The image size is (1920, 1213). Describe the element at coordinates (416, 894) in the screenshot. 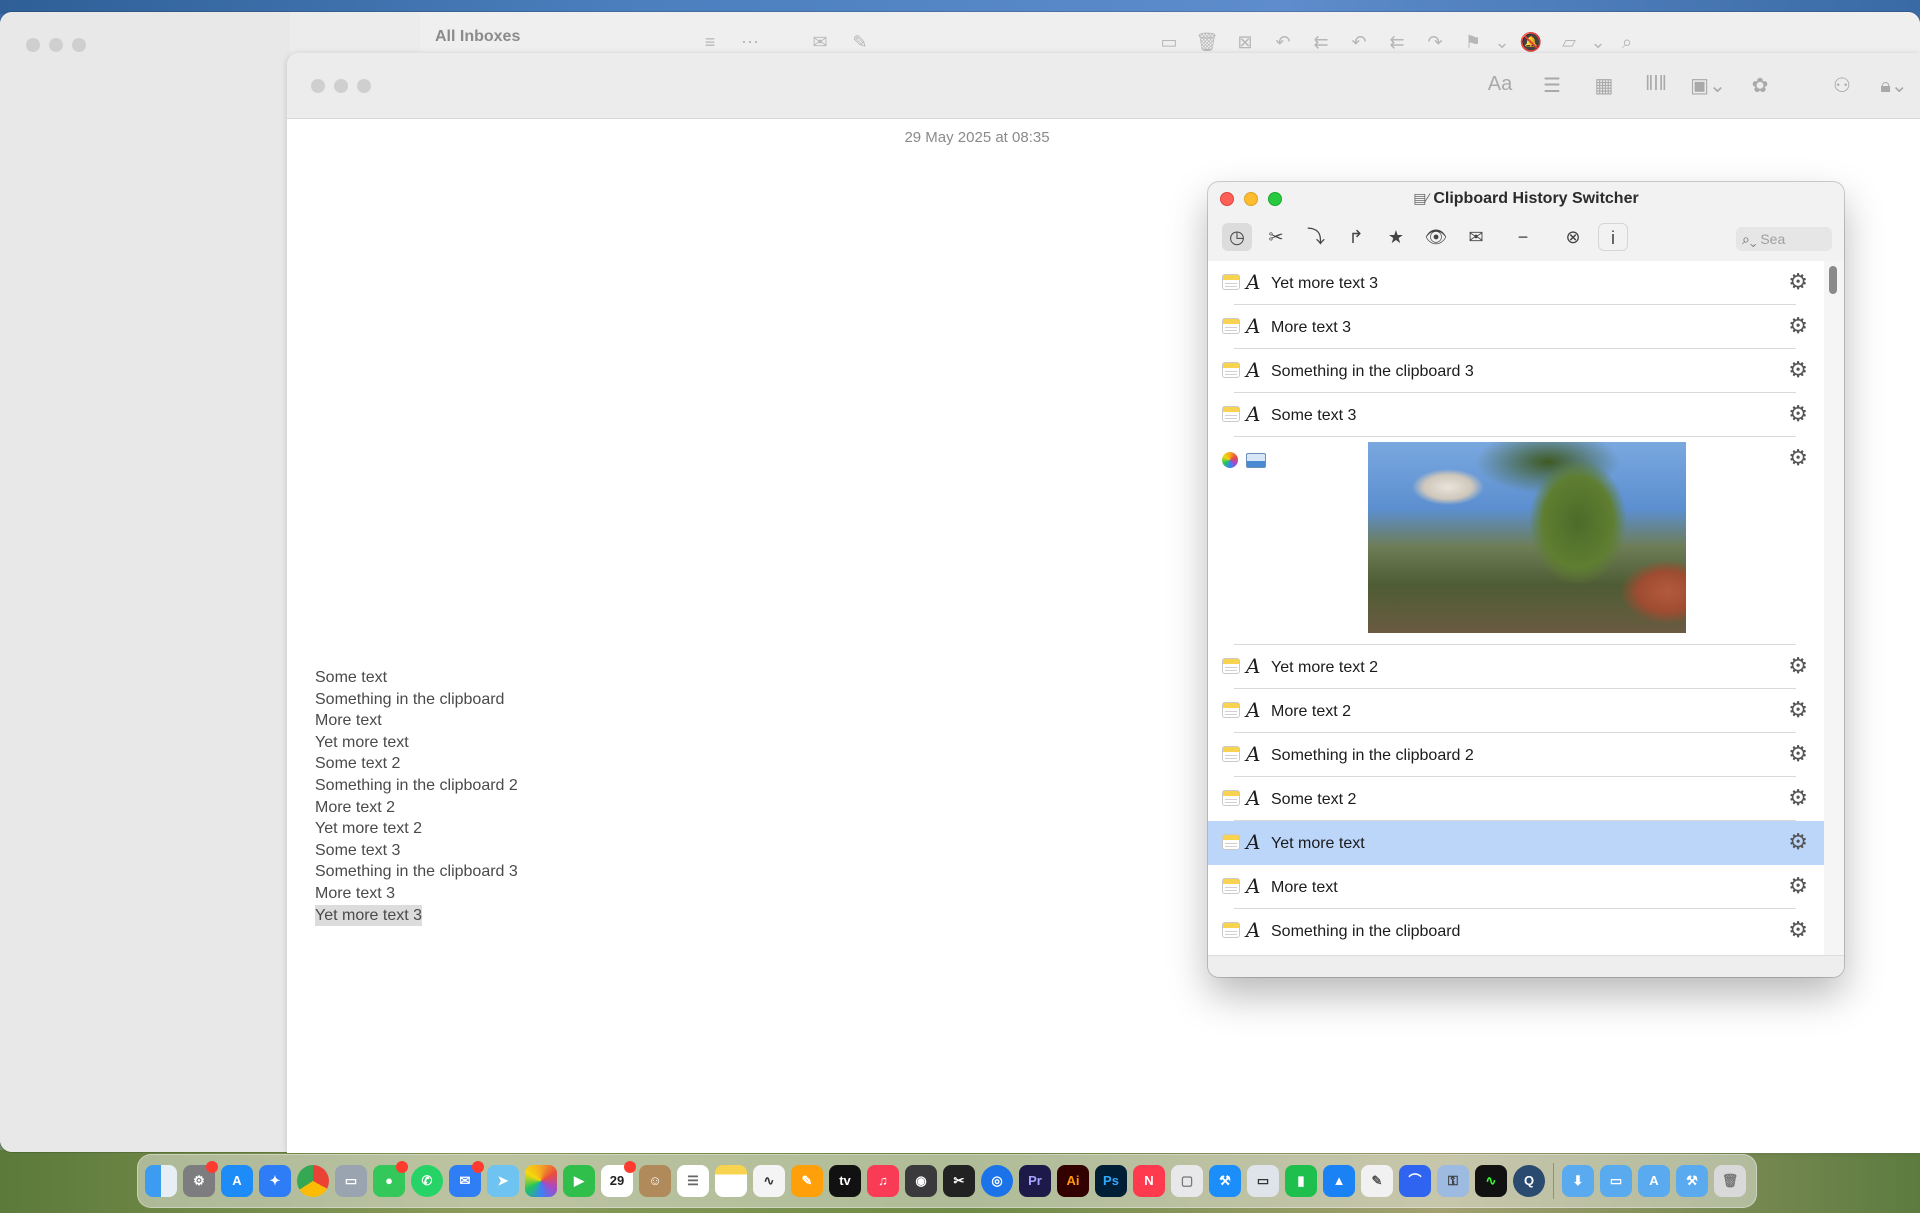

I see `note-line: More text 3` at that location.